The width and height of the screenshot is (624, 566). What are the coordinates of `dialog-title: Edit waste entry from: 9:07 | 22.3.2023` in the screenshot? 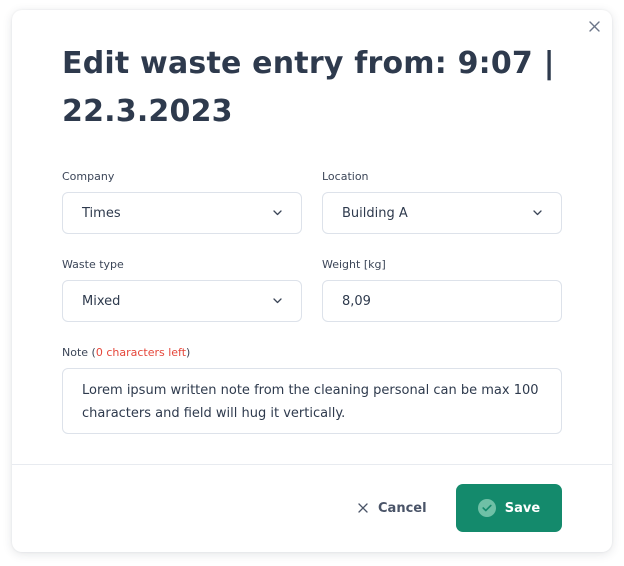 It's located at (308, 87).